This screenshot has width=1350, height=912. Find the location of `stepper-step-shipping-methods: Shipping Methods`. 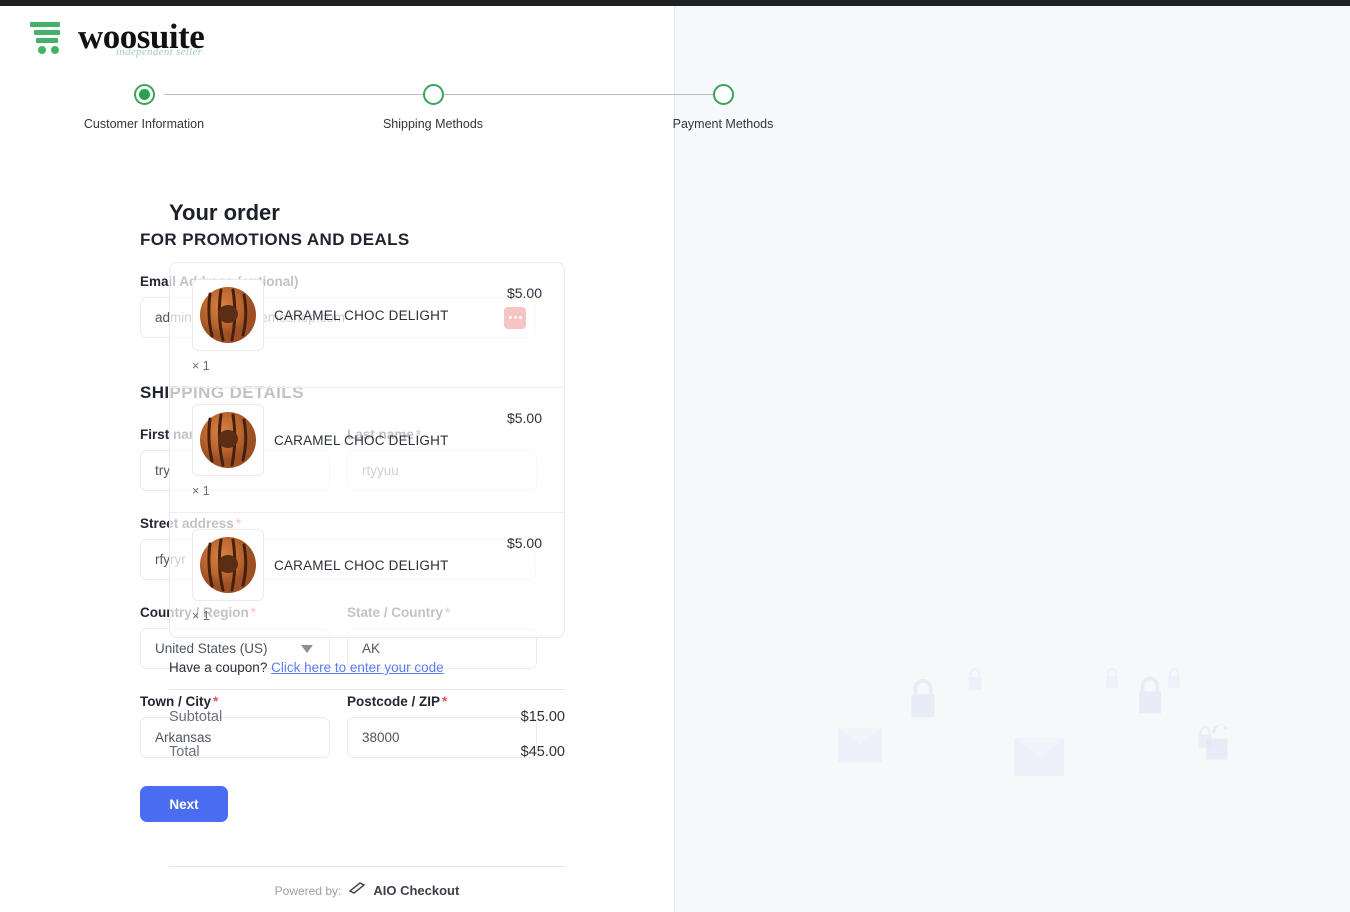

stepper-step-shipping-methods: Shipping Methods is located at coordinates (433, 107).